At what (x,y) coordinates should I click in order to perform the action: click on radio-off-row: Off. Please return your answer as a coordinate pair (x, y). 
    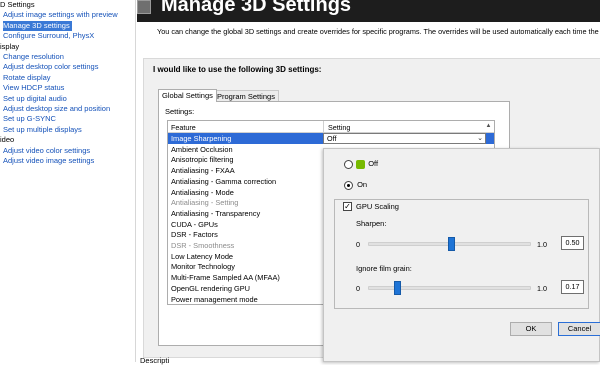
    Looking at the image, I should click on (361, 164).